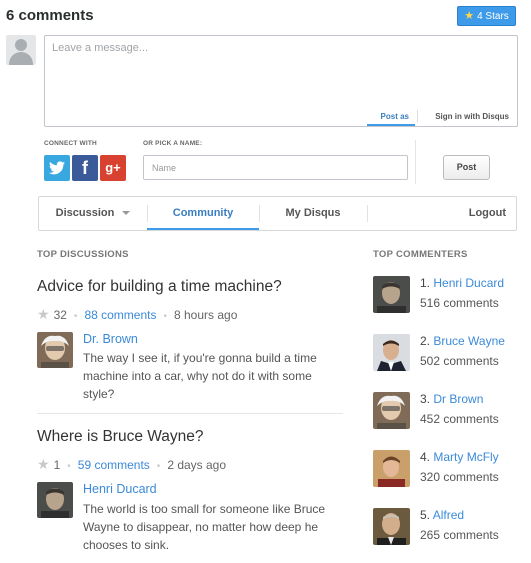  What do you see at coordinates (203, 229) in the screenshot?
I see `active-tab-underline` at bounding box center [203, 229].